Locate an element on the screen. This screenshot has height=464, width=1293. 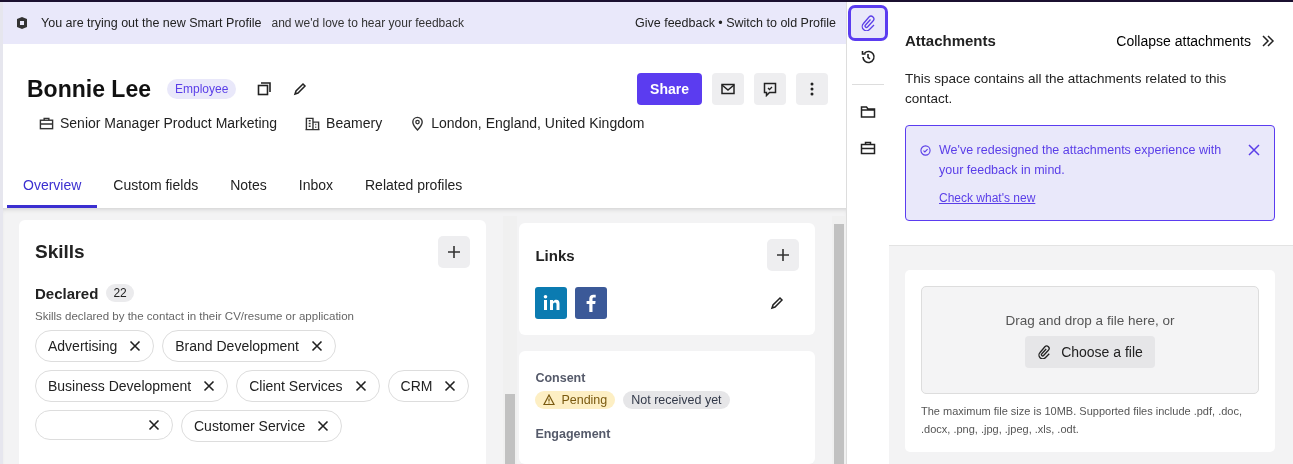
banner-message: You are trying out the new Smart Profile is located at coordinates (151, 23).